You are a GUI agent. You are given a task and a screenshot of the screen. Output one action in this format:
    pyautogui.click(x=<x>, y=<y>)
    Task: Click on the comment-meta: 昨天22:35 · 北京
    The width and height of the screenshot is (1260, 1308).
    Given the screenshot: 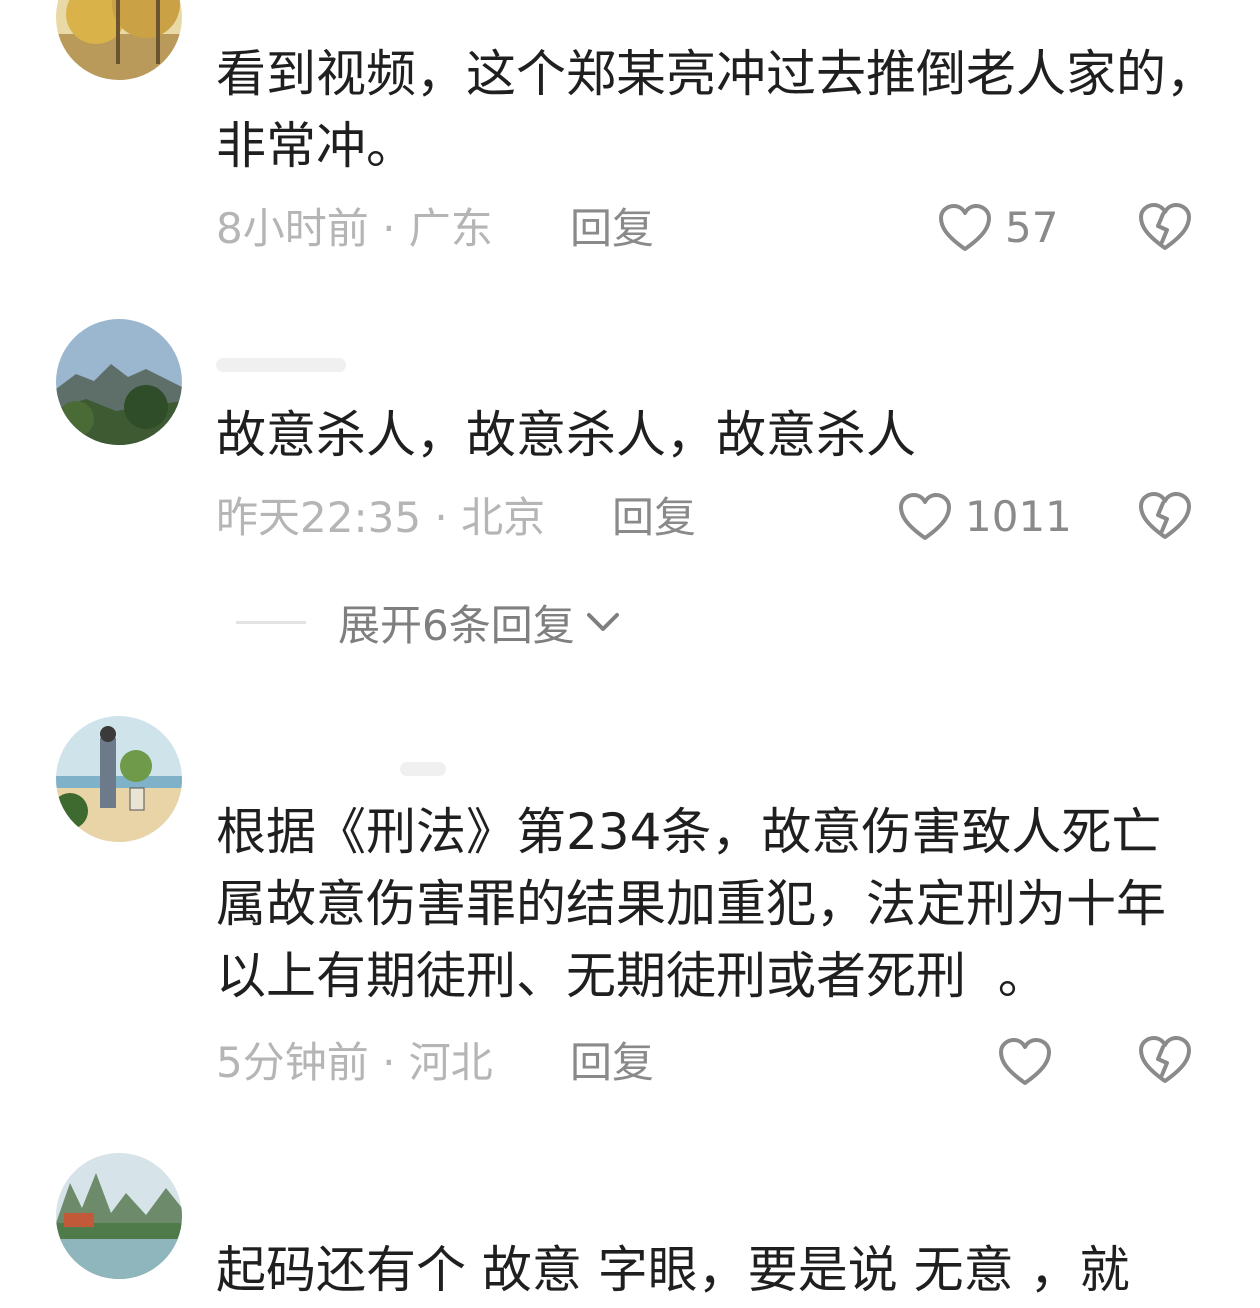 What is the action you would take?
    pyautogui.click(x=380, y=518)
    